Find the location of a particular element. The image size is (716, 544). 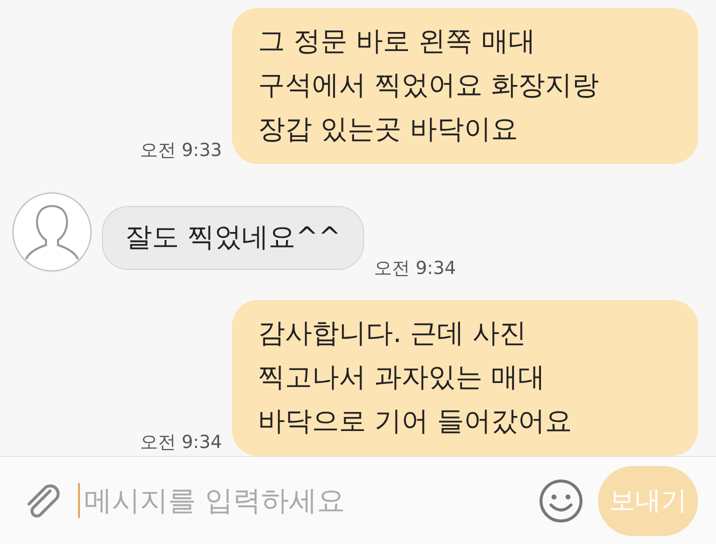

send-button: 보내기 is located at coordinates (648, 501).